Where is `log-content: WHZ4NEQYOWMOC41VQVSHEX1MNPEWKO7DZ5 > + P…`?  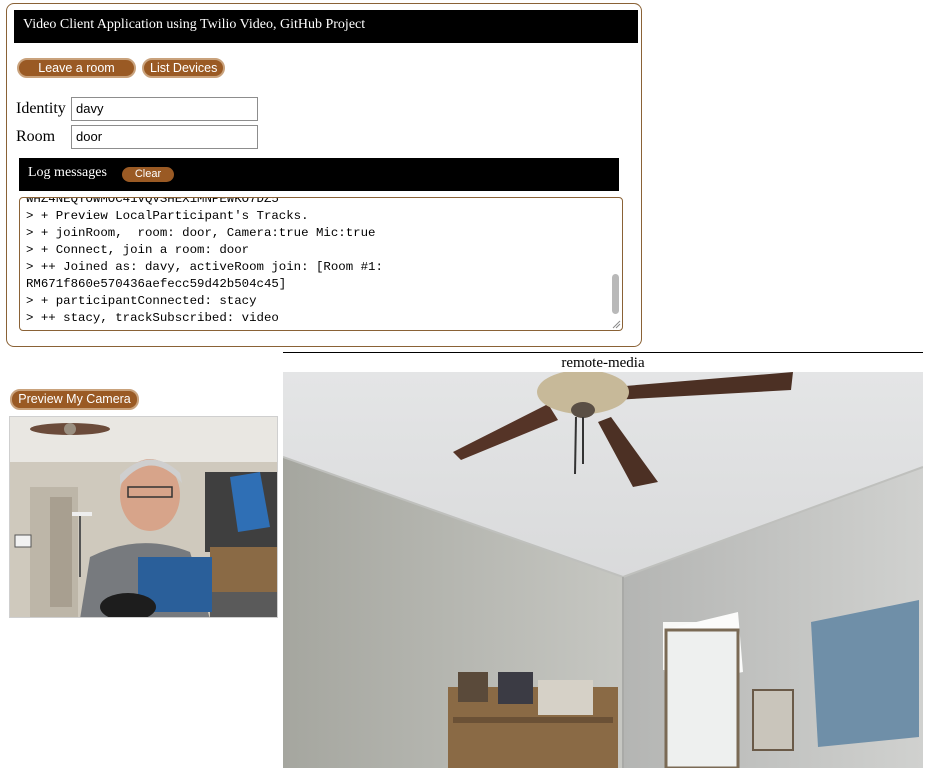 log-content: WHZ4NEQYOWMOC41VQVSHEX1MNPEWKO7DZ5 > + P… is located at coordinates (315, 262).